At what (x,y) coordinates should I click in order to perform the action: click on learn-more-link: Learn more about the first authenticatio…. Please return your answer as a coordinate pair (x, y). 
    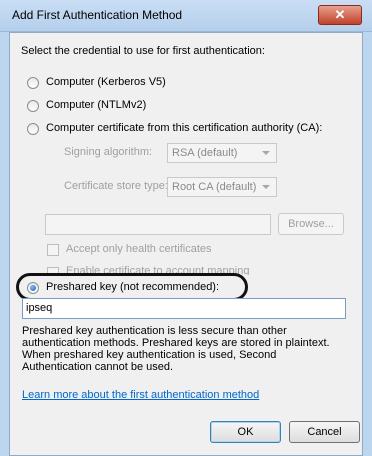
    Looking at the image, I should click on (140, 395).